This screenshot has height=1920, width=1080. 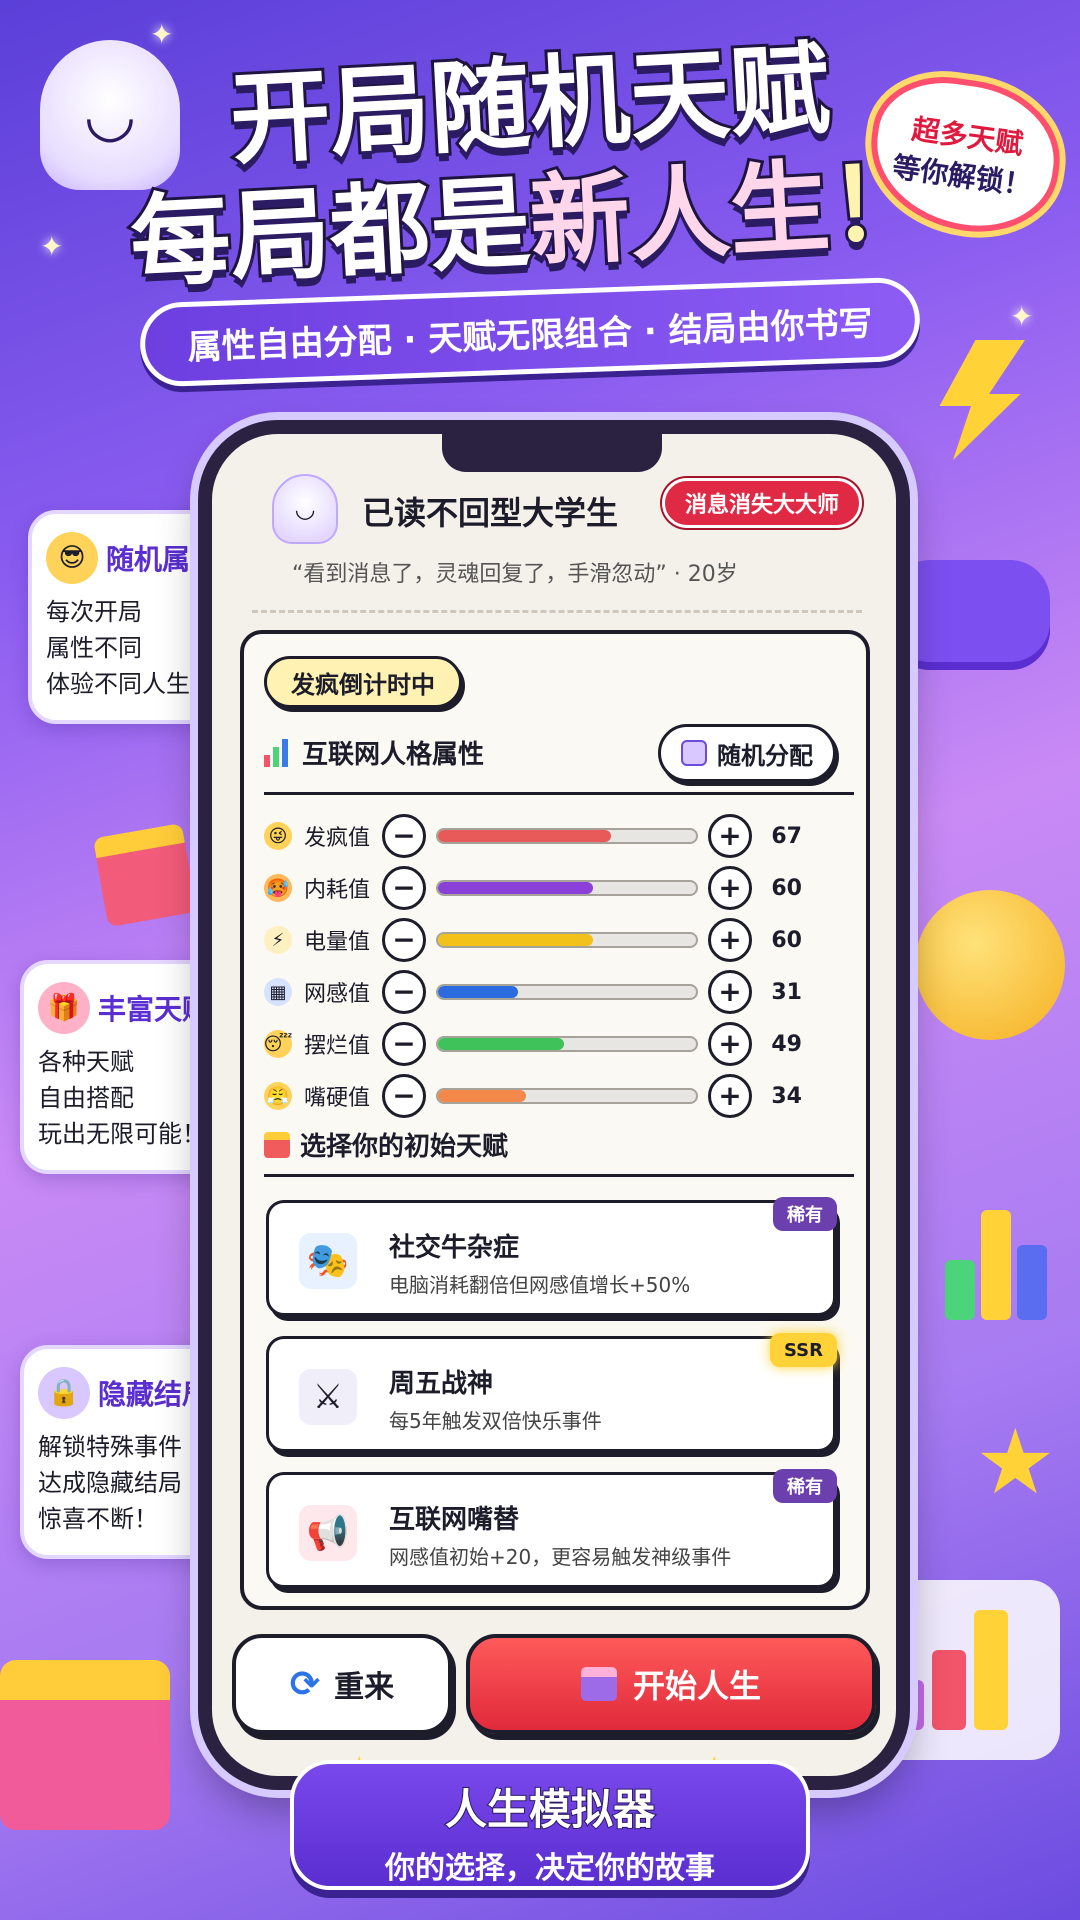 I want to click on footer-title: 人生模拟器, so click(x=550, y=1809).